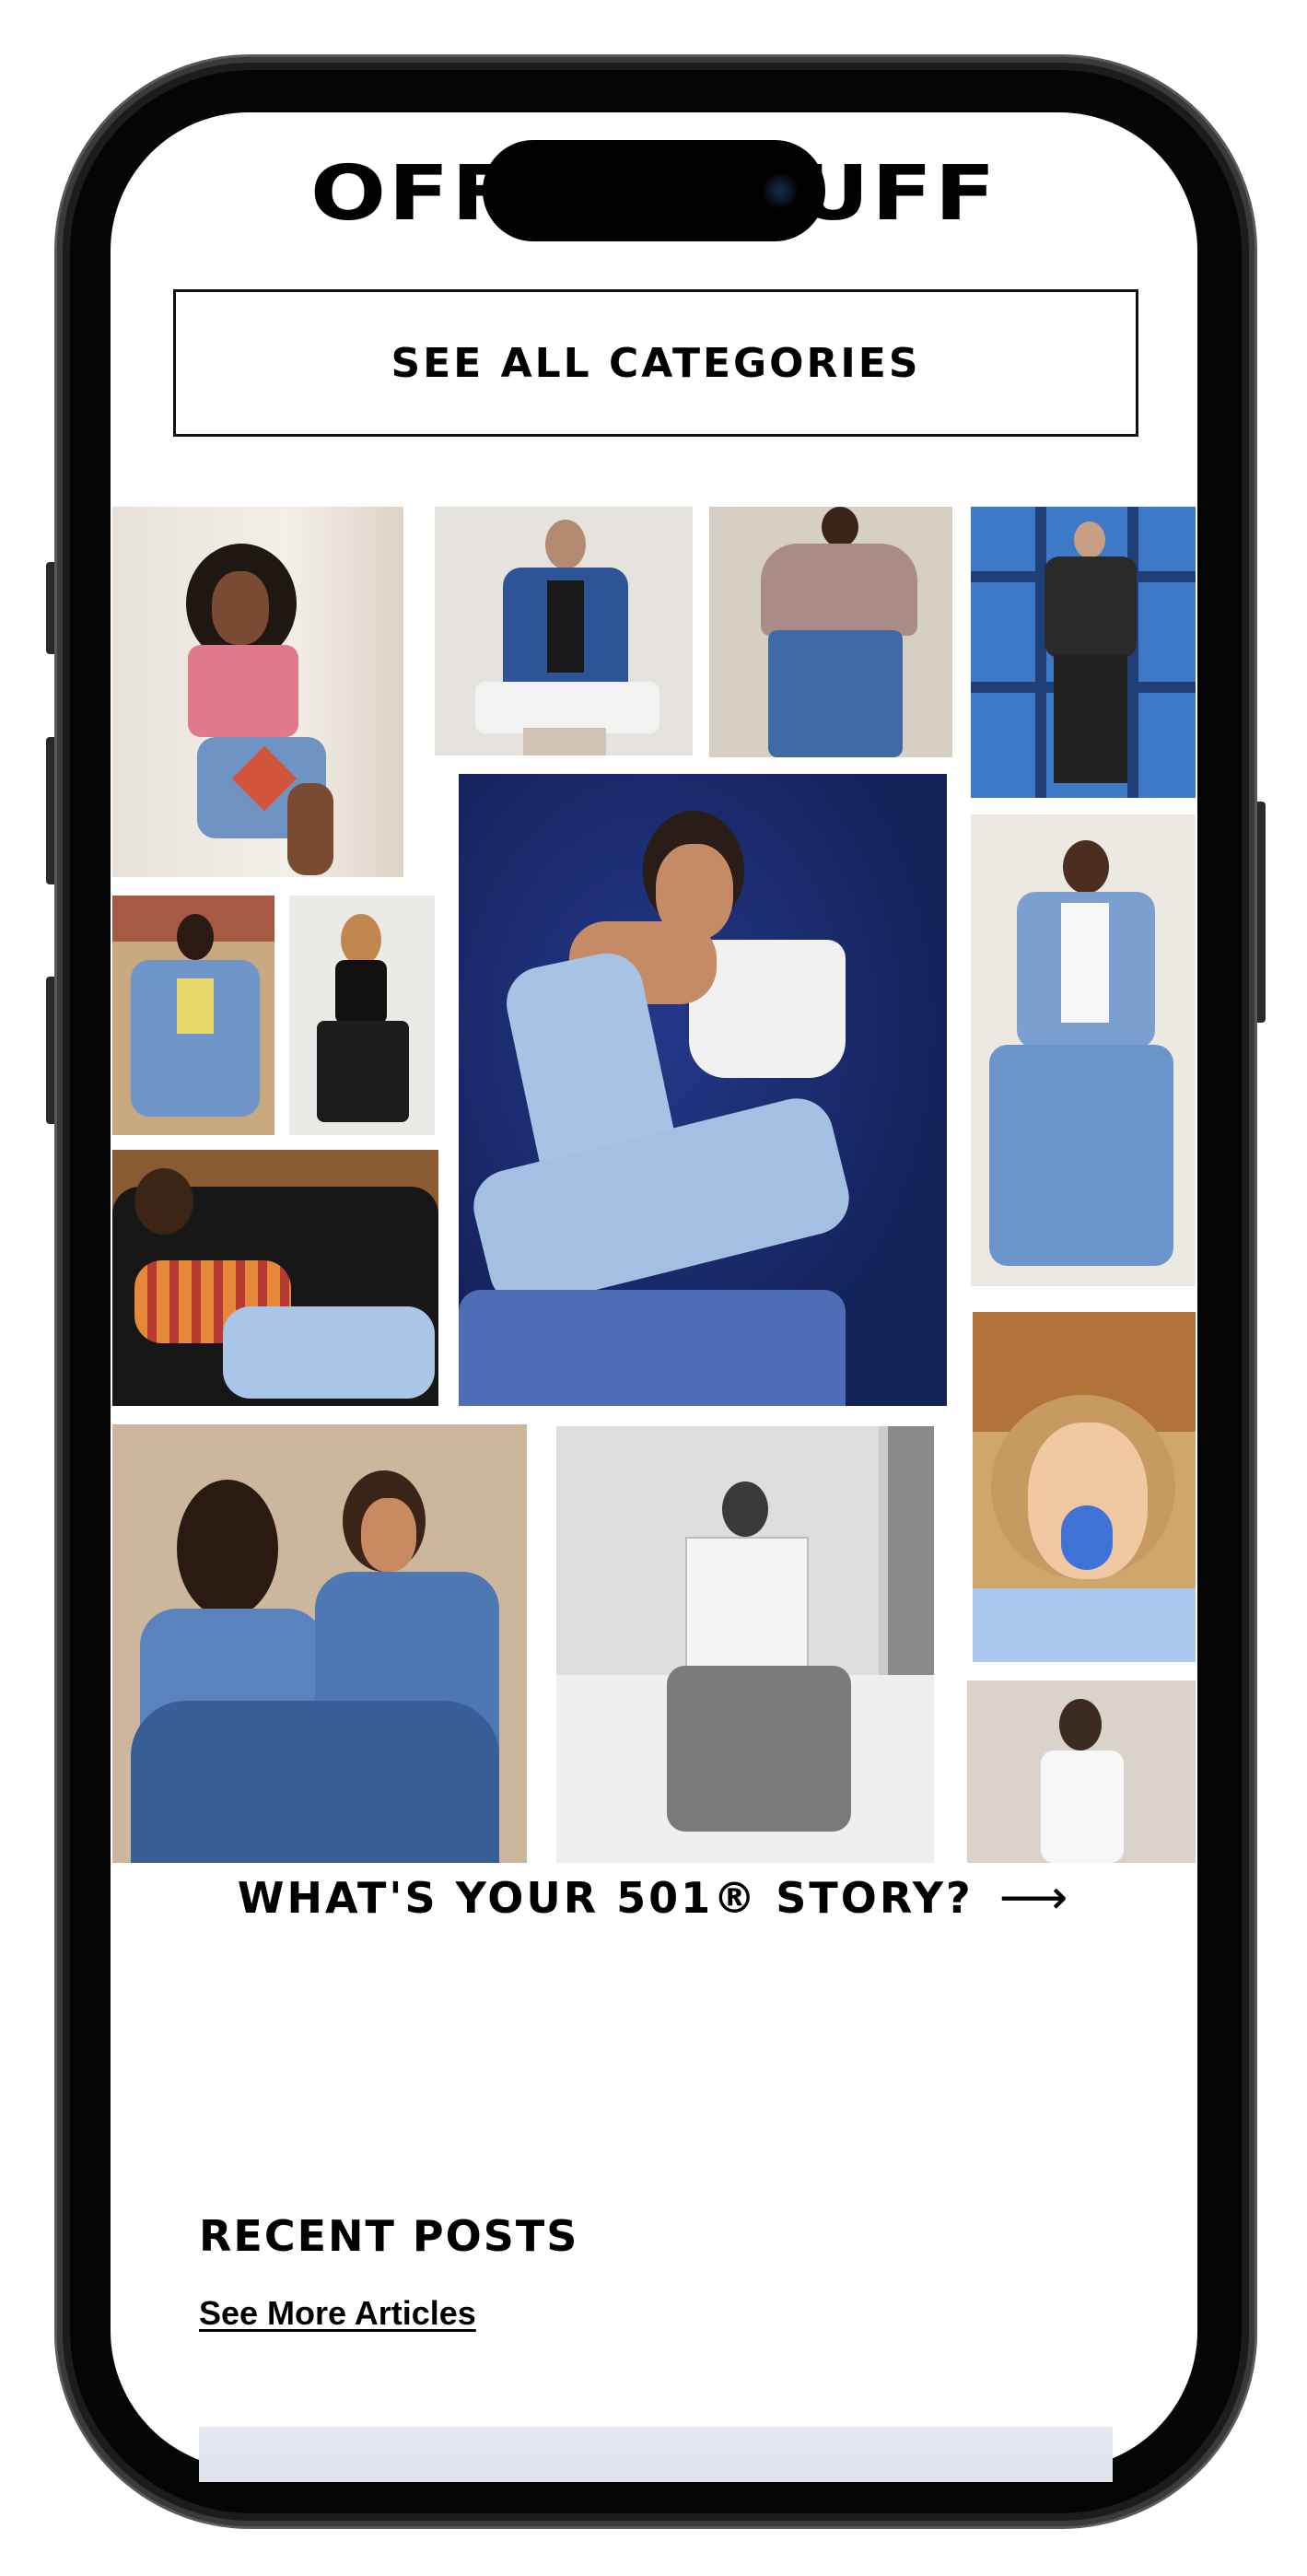  What do you see at coordinates (898, 194) in the screenshot?
I see `logo-right-text: UFF` at bounding box center [898, 194].